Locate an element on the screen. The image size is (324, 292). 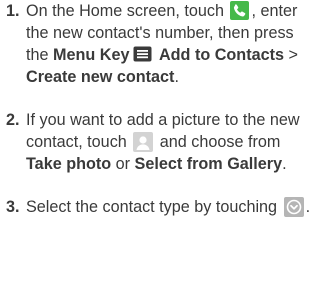
step-3: 3. Select the contact type by touching . is located at coordinates (158, 207).